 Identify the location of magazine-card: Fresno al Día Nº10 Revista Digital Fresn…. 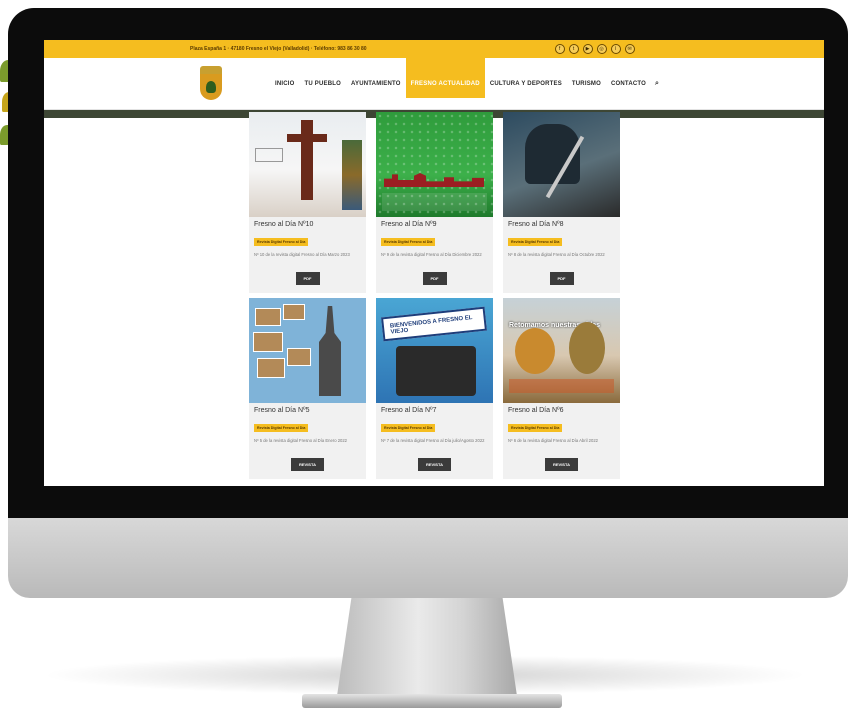
(307, 202).